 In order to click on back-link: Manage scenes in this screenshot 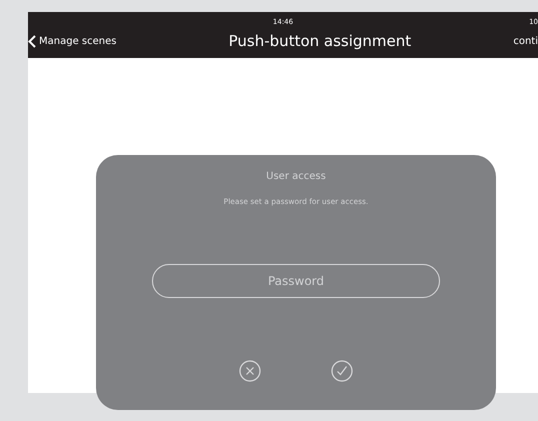, I will do `click(72, 41)`.